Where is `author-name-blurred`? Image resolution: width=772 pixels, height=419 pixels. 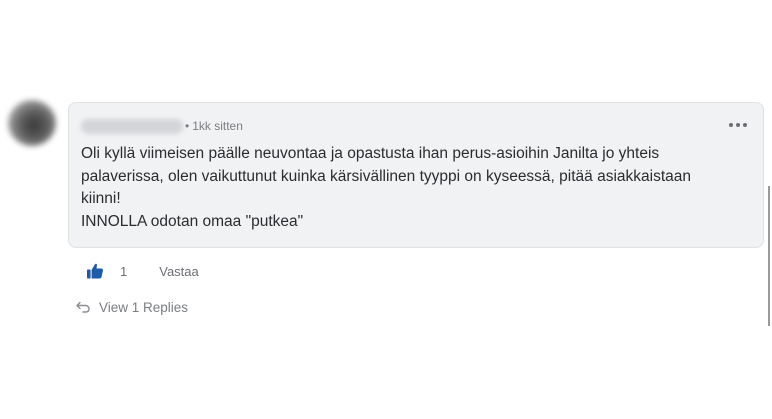 author-name-blurred is located at coordinates (132, 126).